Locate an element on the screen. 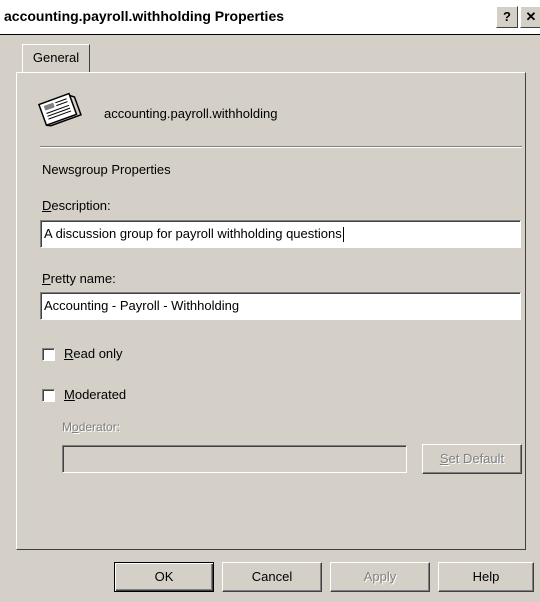  read-only-checkbox is located at coordinates (48, 354).